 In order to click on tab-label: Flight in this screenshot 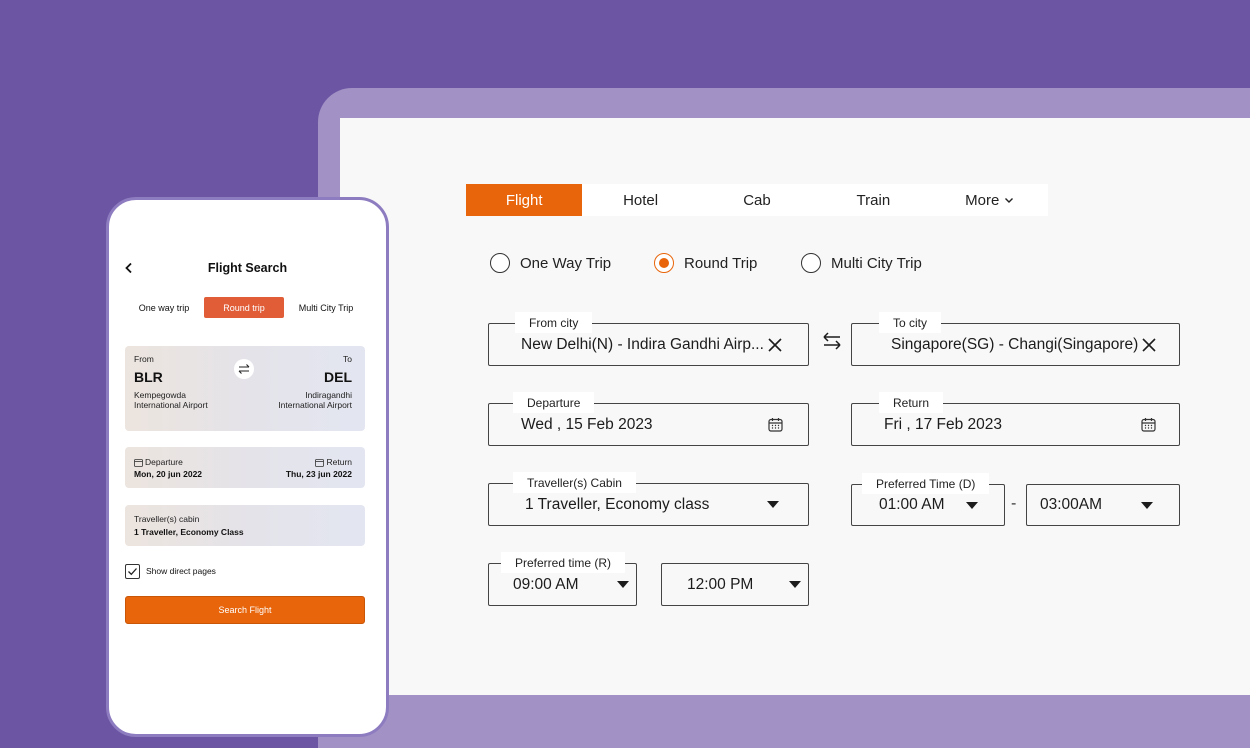, I will do `click(524, 200)`.